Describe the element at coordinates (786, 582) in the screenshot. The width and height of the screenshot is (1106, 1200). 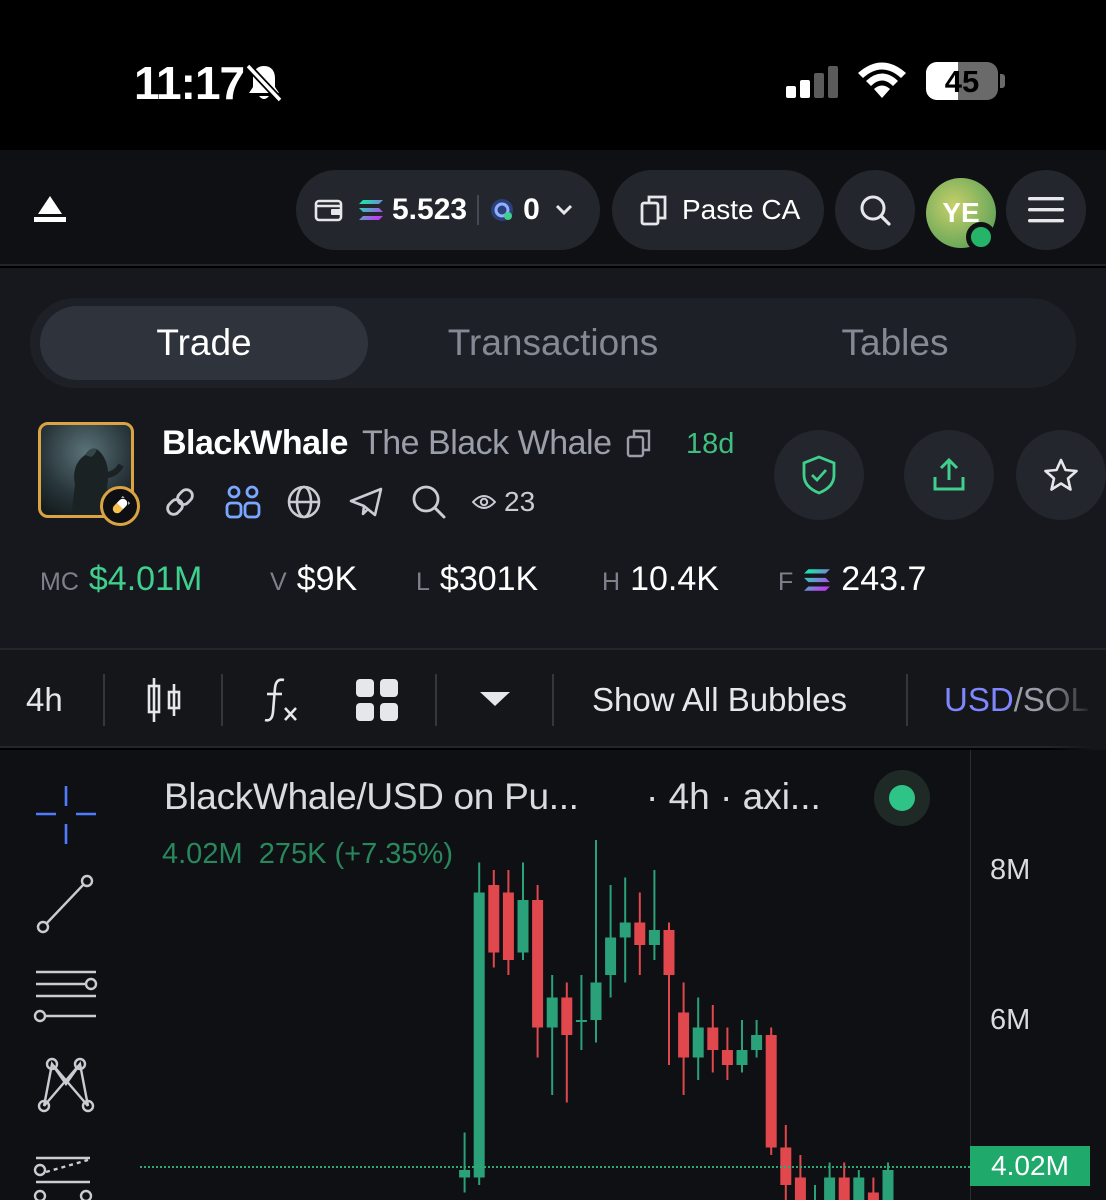
I see `stat-label: F` at that location.